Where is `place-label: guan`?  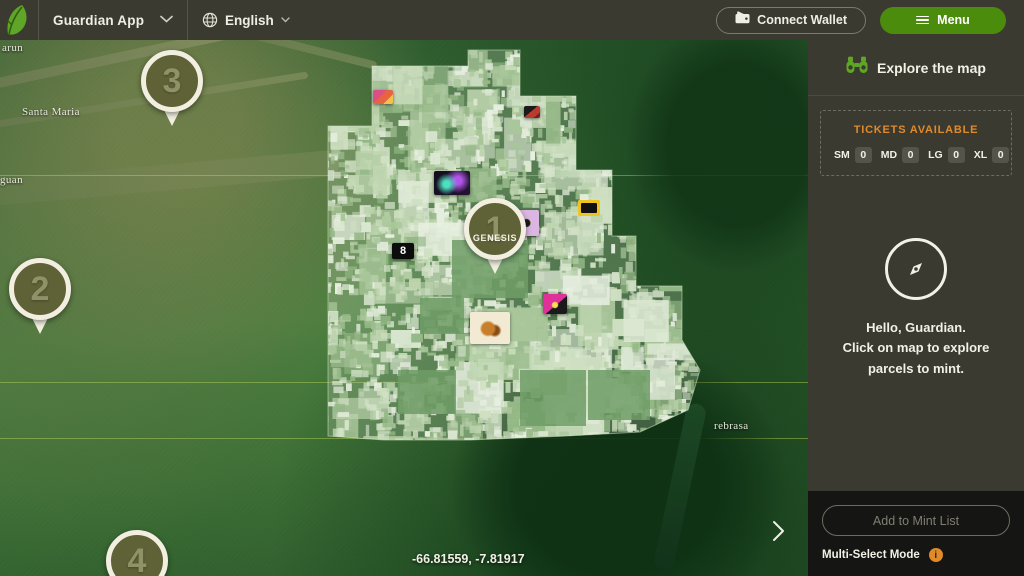
place-label: guan is located at coordinates (11, 180).